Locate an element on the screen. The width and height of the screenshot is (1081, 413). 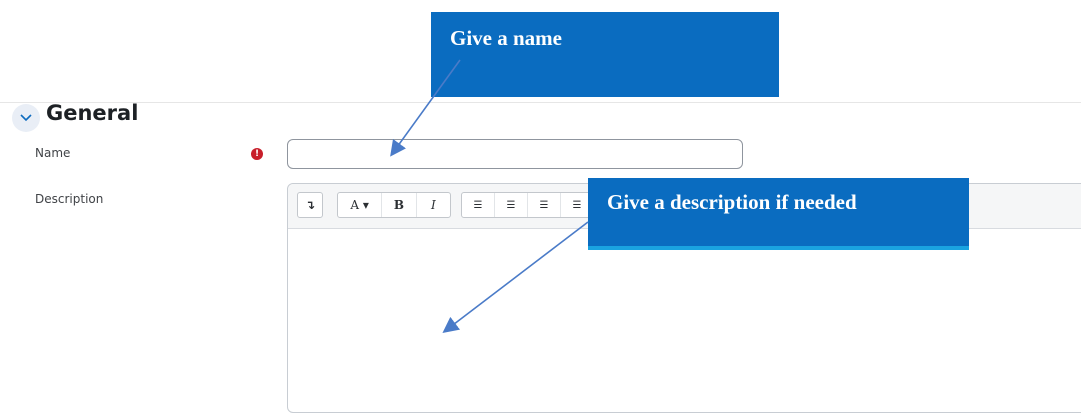
toolbar-group-format: A ▾ B I is located at coordinates (394, 205).